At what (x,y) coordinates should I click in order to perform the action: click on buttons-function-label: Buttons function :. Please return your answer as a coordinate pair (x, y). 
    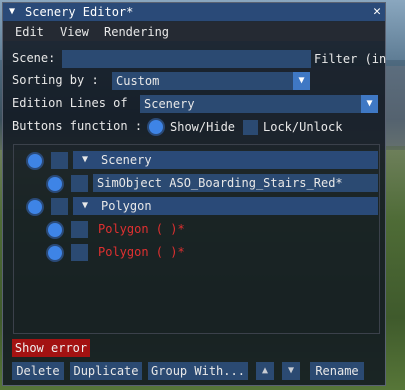
    Looking at the image, I should click on (77, 126).